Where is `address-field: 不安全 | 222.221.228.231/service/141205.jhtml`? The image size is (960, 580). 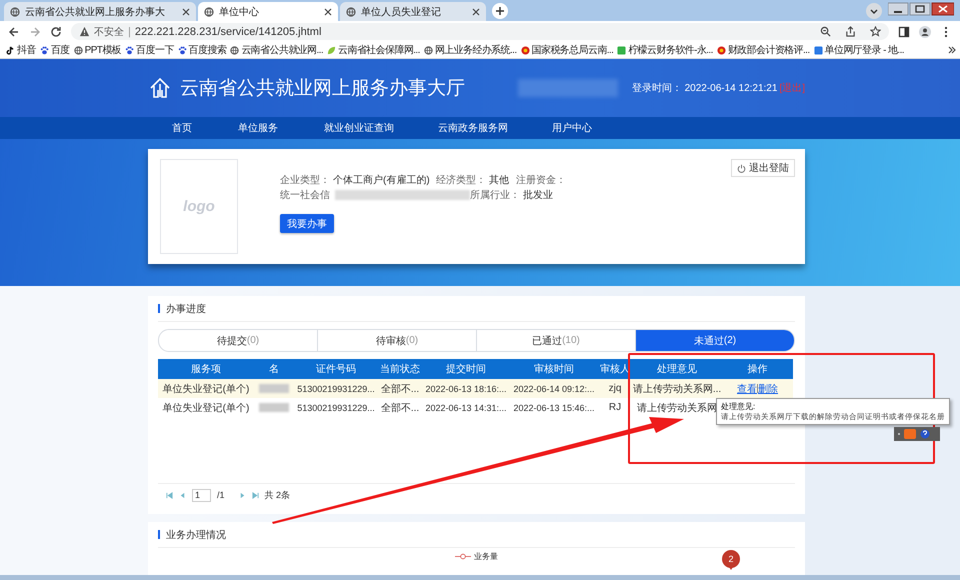 address-field: 不安全 | 222.221.228.231/service/141205.jhtml is located at coordinates (480, 31).